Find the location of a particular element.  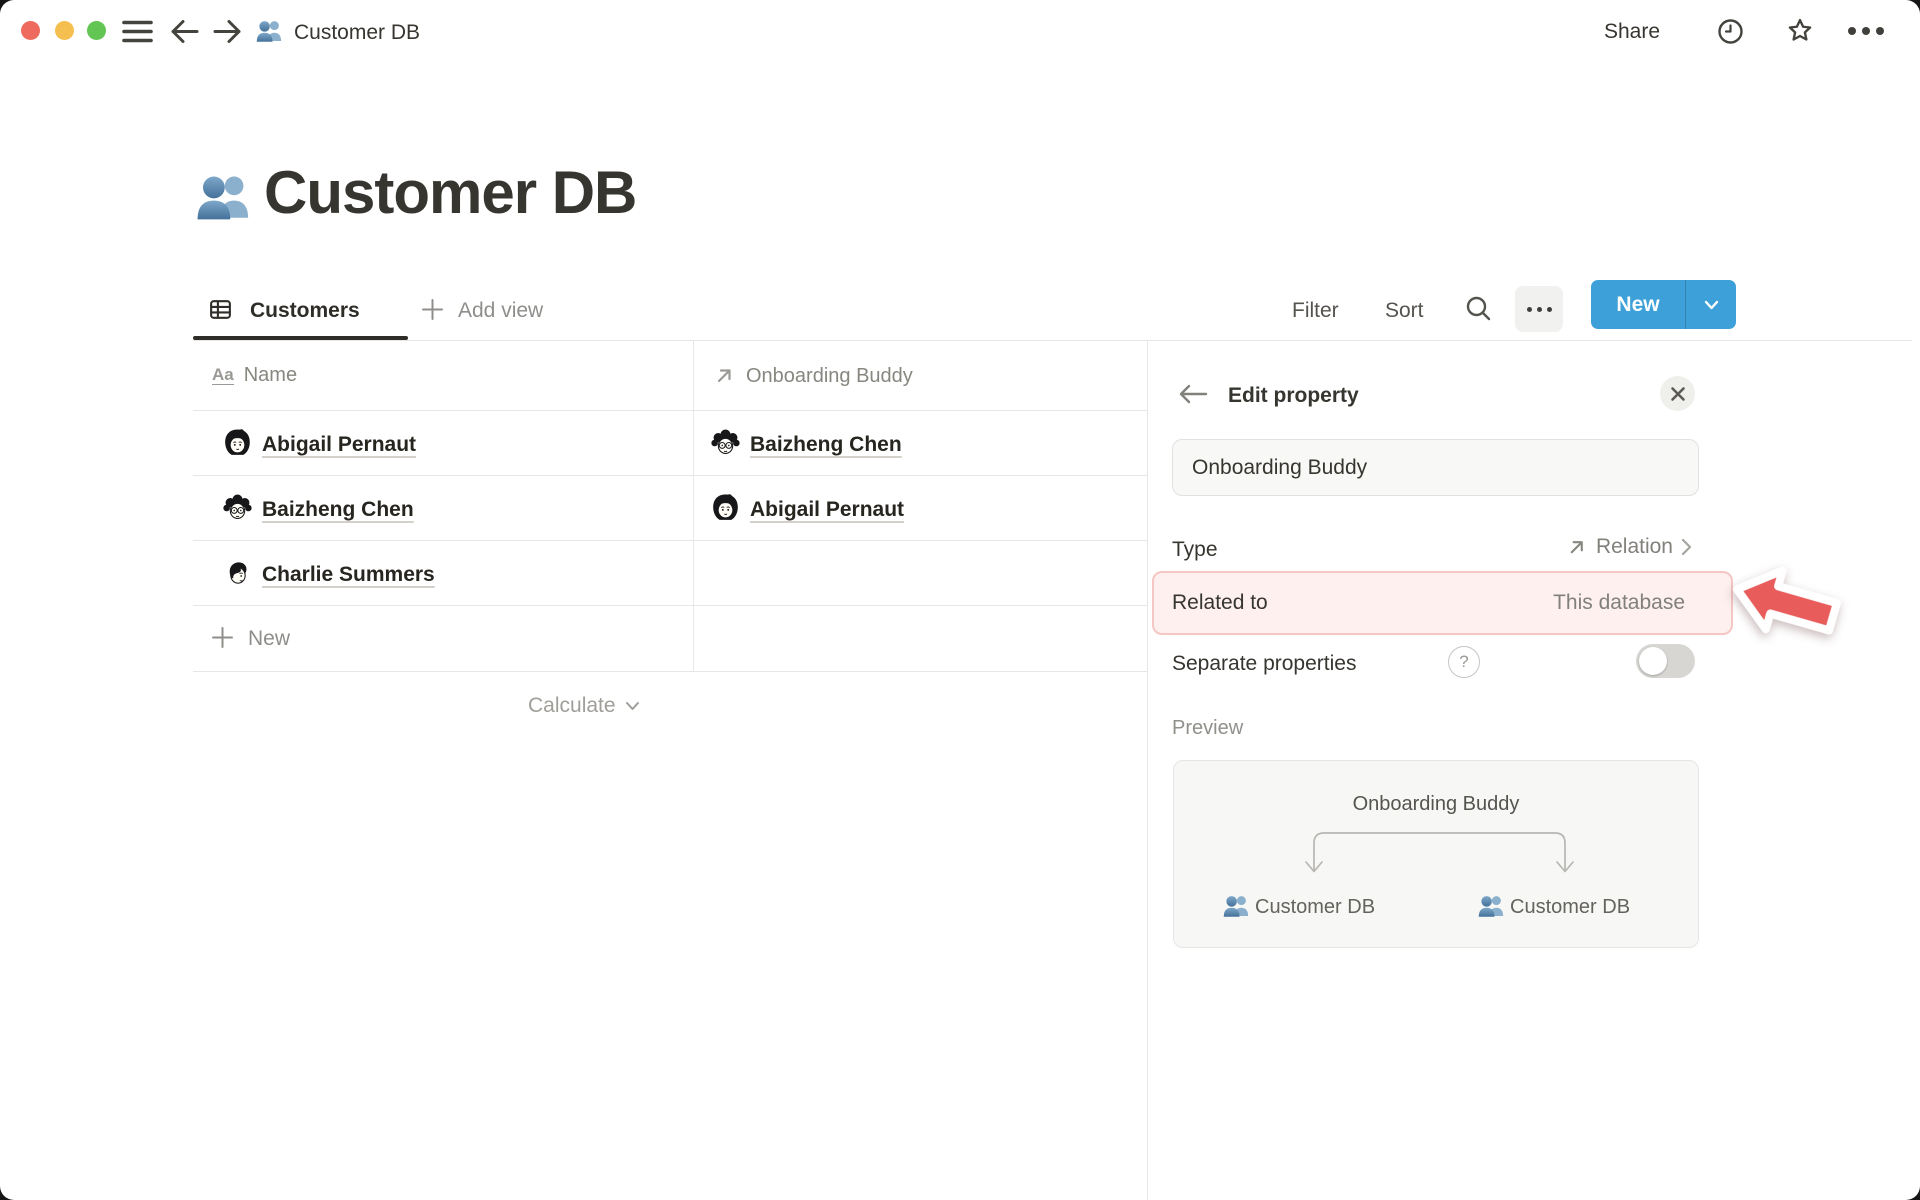

column-divider is located at coordinates (693, 506).